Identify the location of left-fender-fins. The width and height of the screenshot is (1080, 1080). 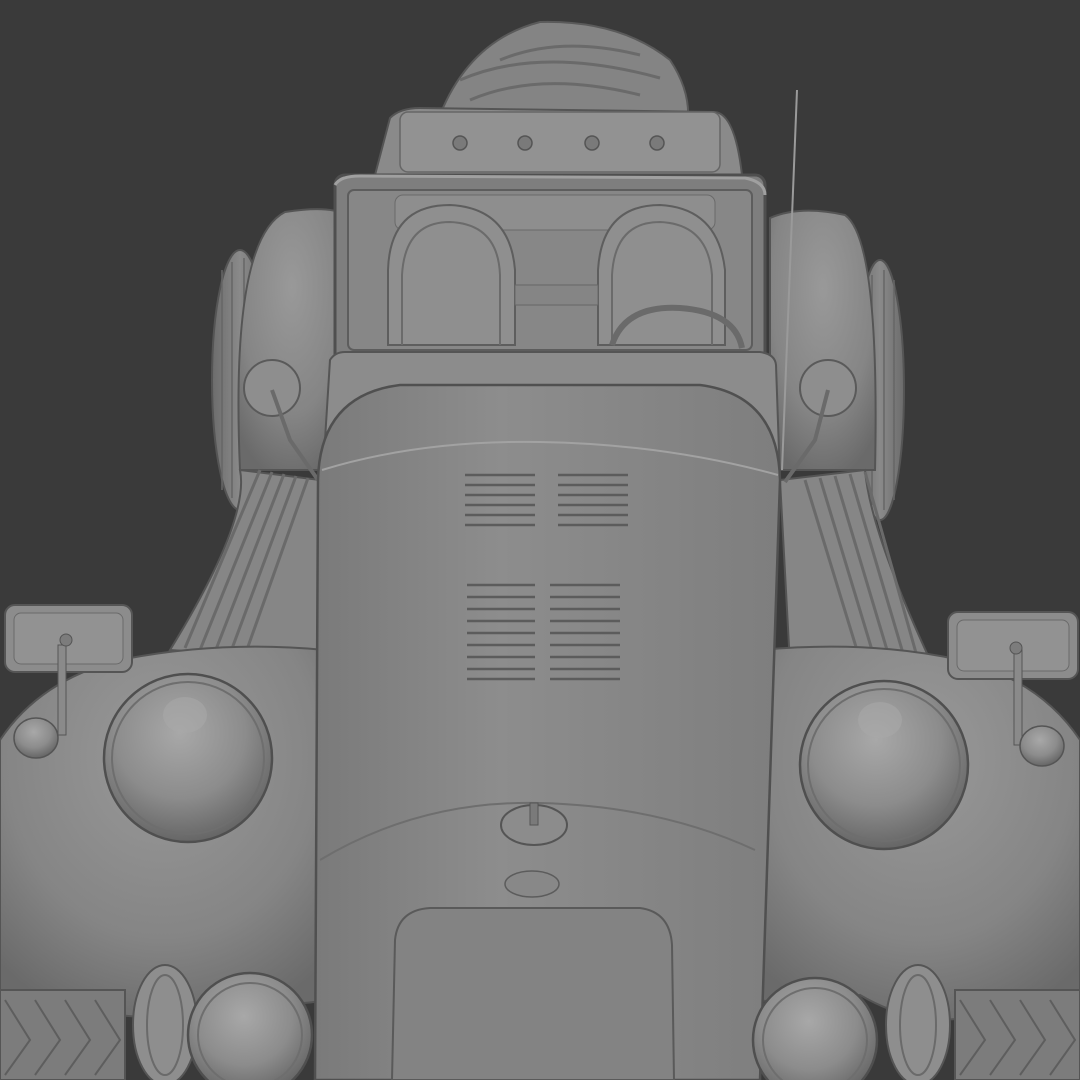
(244, 565).